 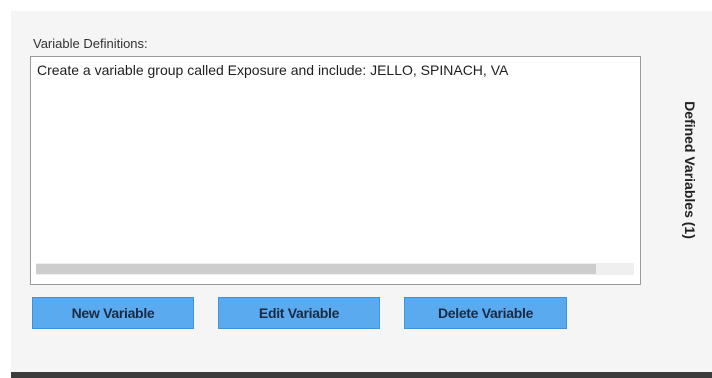 What do you see at coordinates (299, 313) in the screenshot?
I see `edit-variable-button: Edit Variable` at bounding box center [299, 313].